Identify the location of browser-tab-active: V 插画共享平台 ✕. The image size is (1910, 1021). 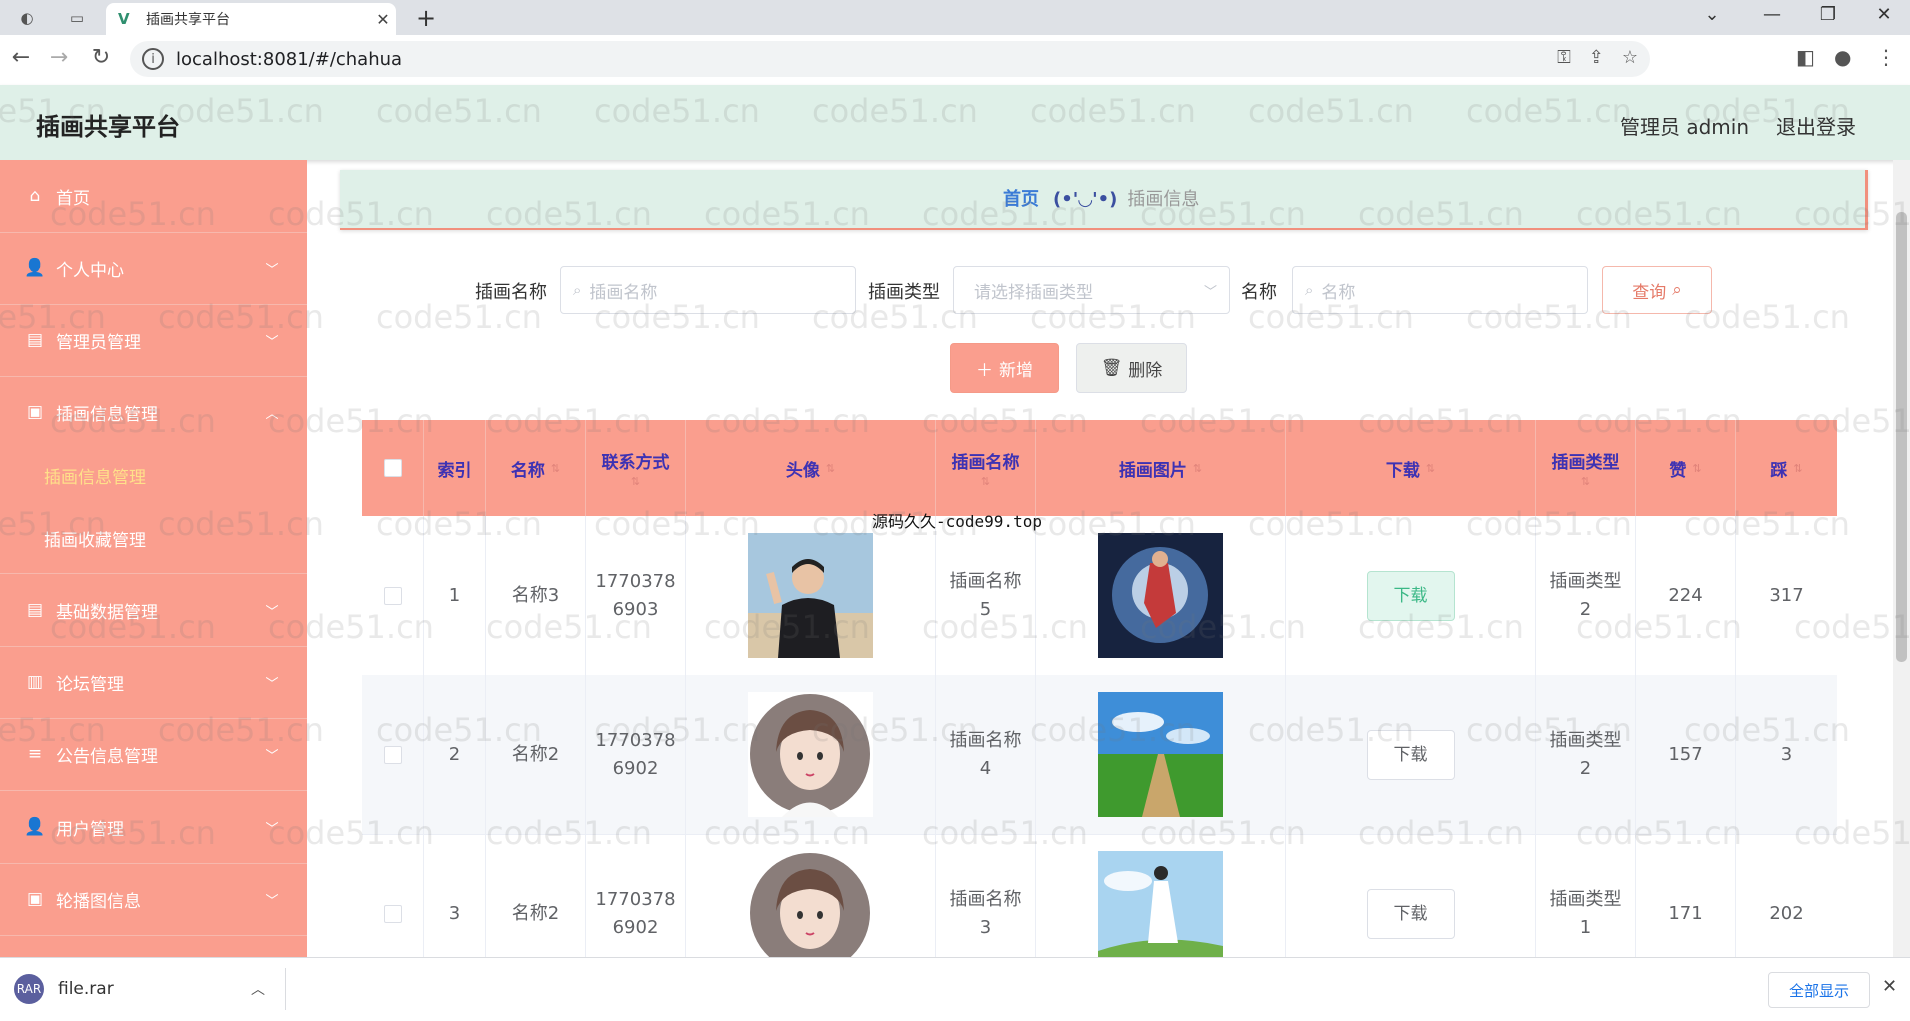
(251, 19).